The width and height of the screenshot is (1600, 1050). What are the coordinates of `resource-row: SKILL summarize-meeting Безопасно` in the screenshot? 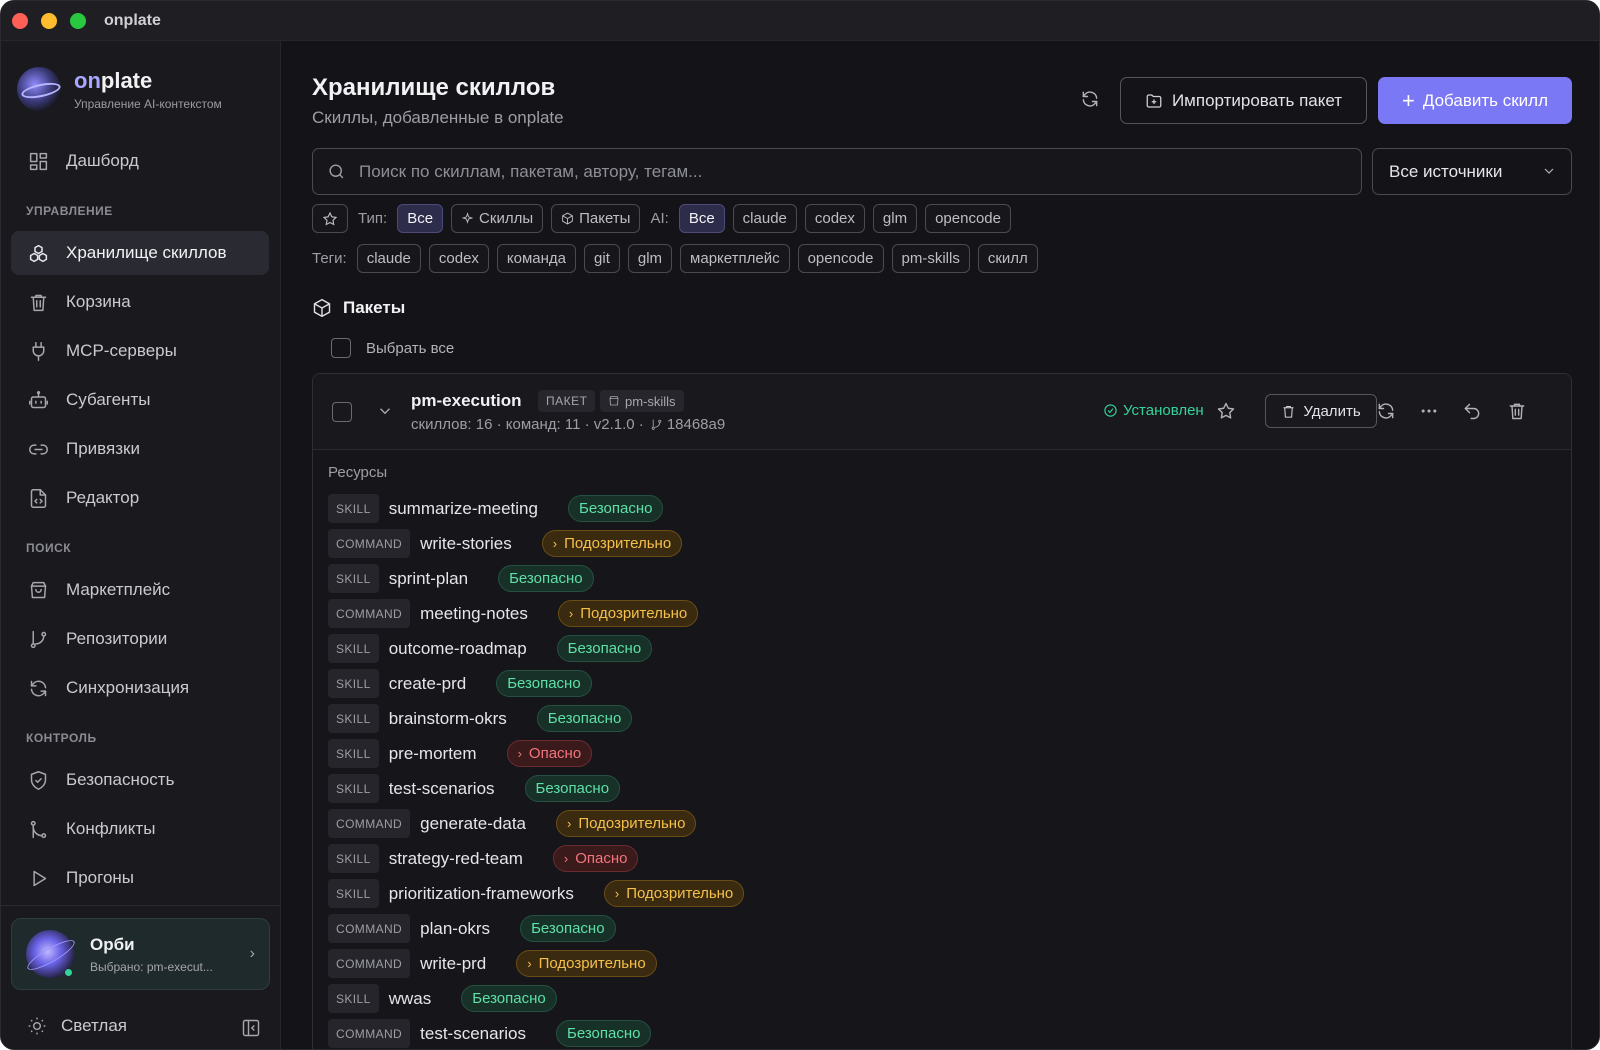 It's located at (536, 508).